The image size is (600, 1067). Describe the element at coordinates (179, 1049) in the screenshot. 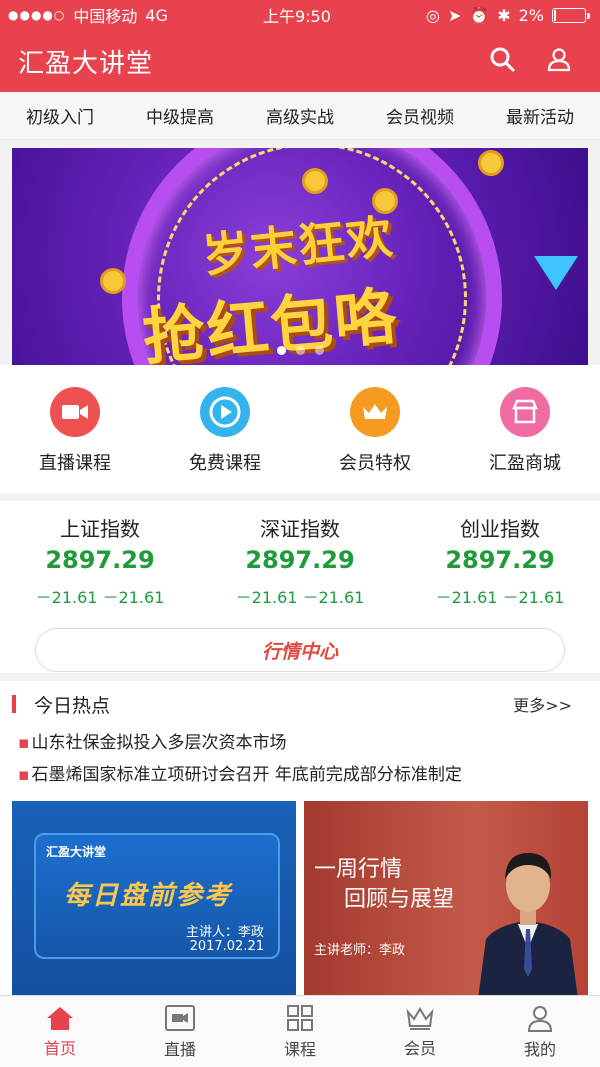

I see `tab-label: 直播` at that location.